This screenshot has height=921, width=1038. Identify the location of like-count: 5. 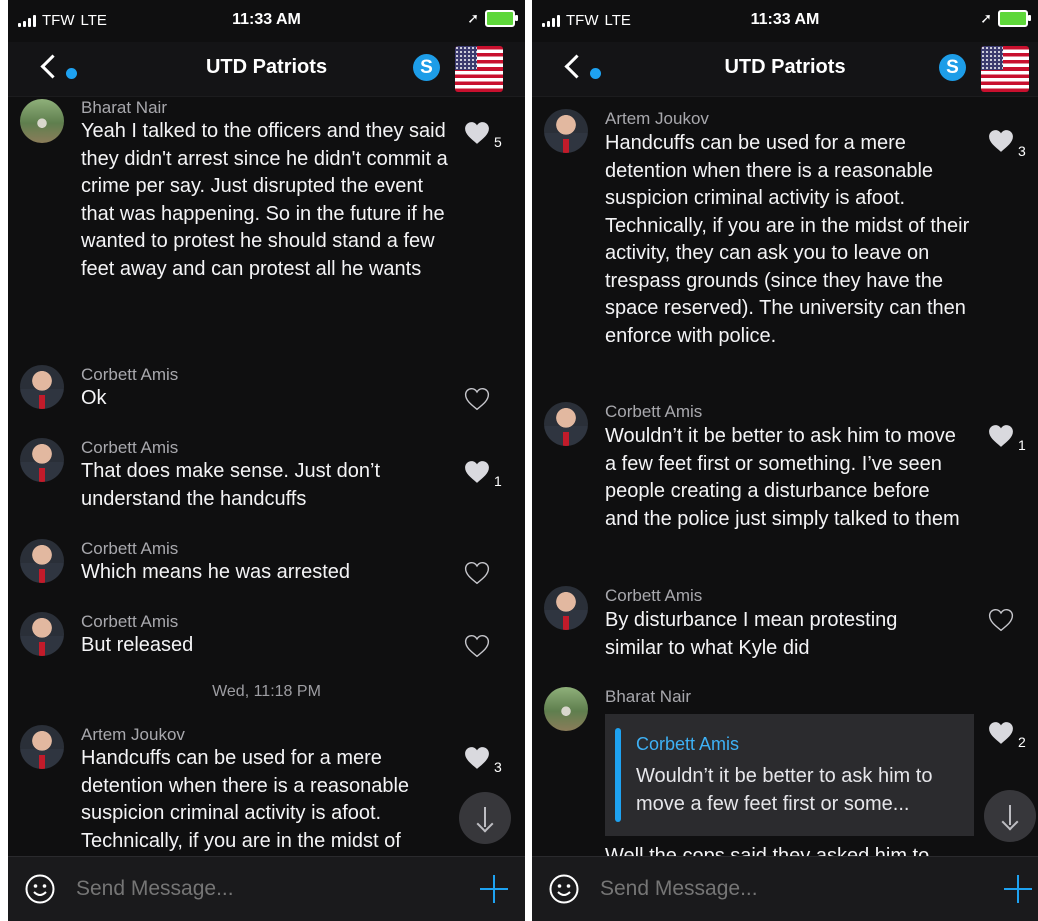
(498, 142).